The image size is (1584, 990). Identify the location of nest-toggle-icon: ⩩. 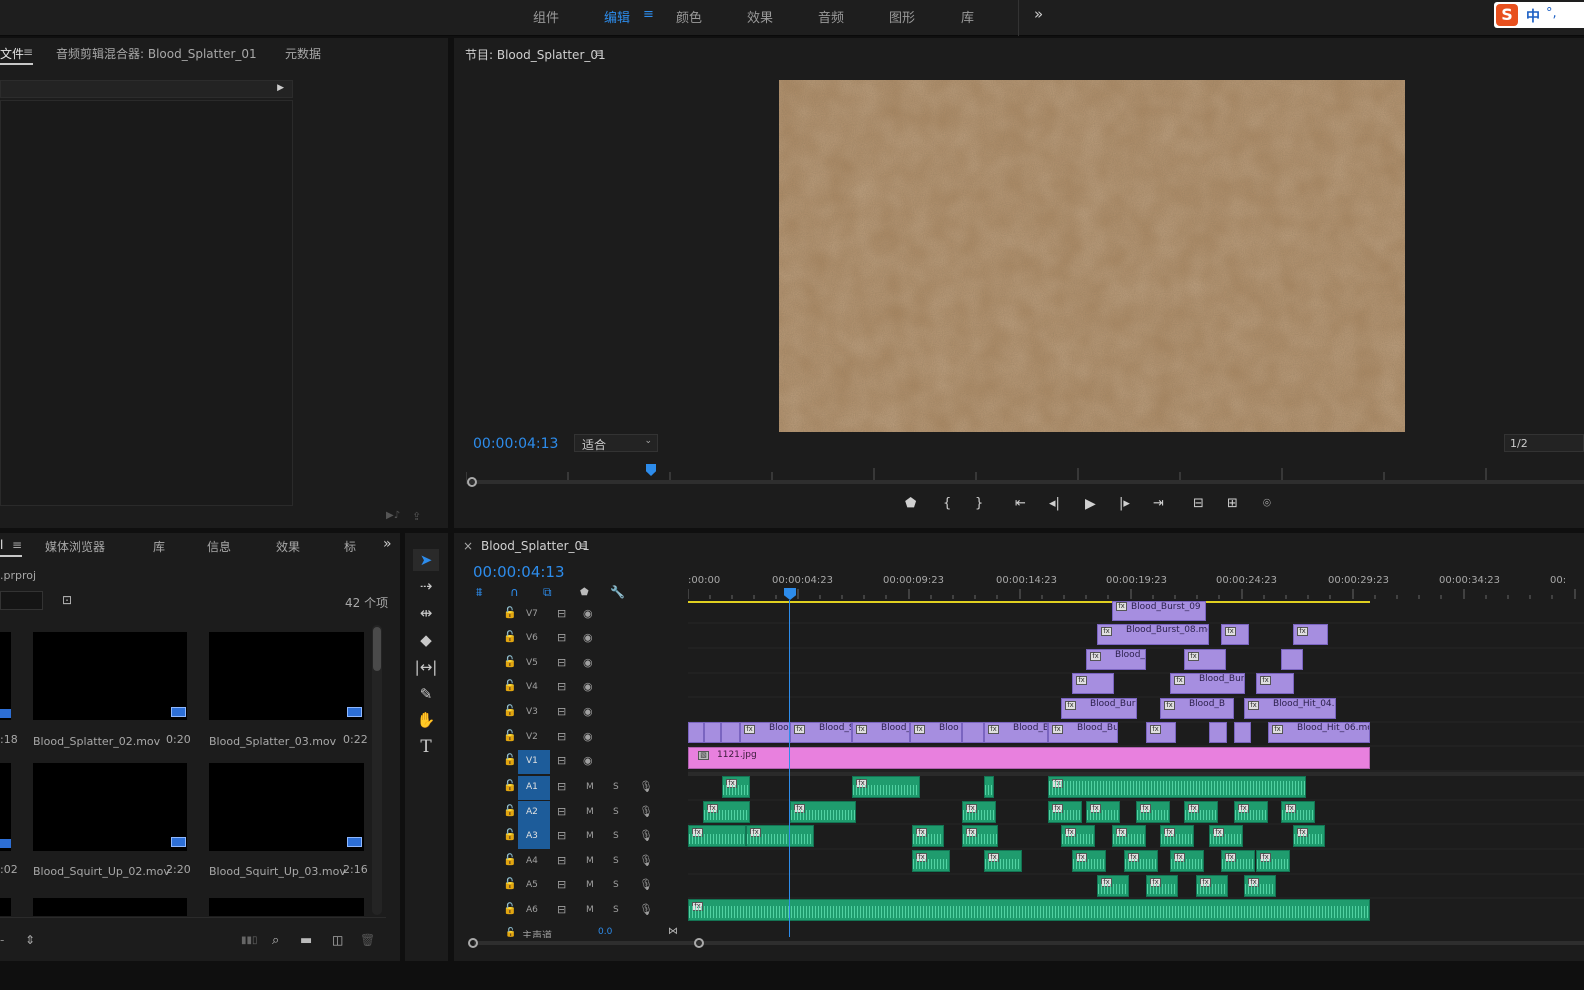
(479, 592).